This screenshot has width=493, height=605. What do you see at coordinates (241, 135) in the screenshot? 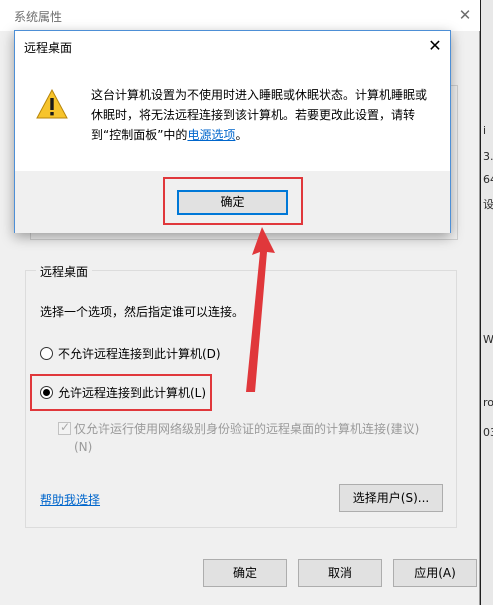
I see `dialog-message-end: 。` at bounding box center [241, 135].